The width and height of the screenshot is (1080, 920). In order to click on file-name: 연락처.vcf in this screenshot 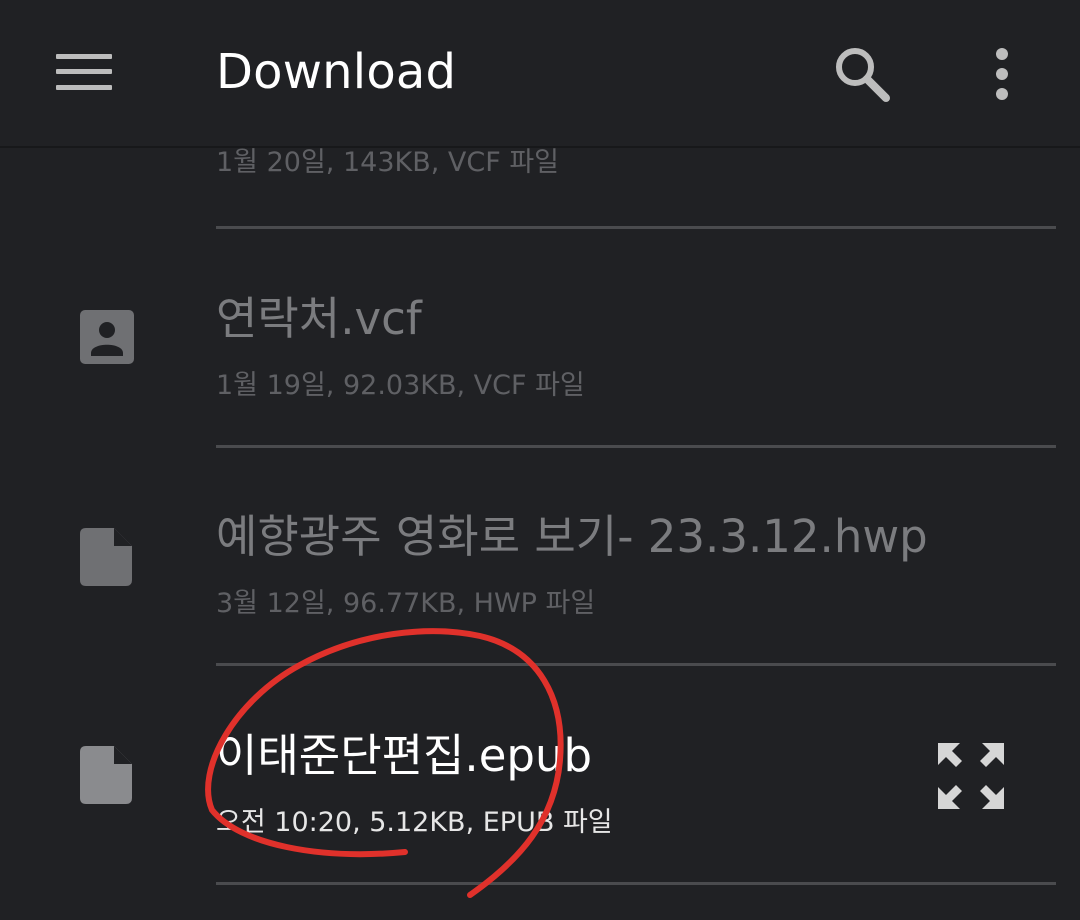, I will do `click(319, 318)`.